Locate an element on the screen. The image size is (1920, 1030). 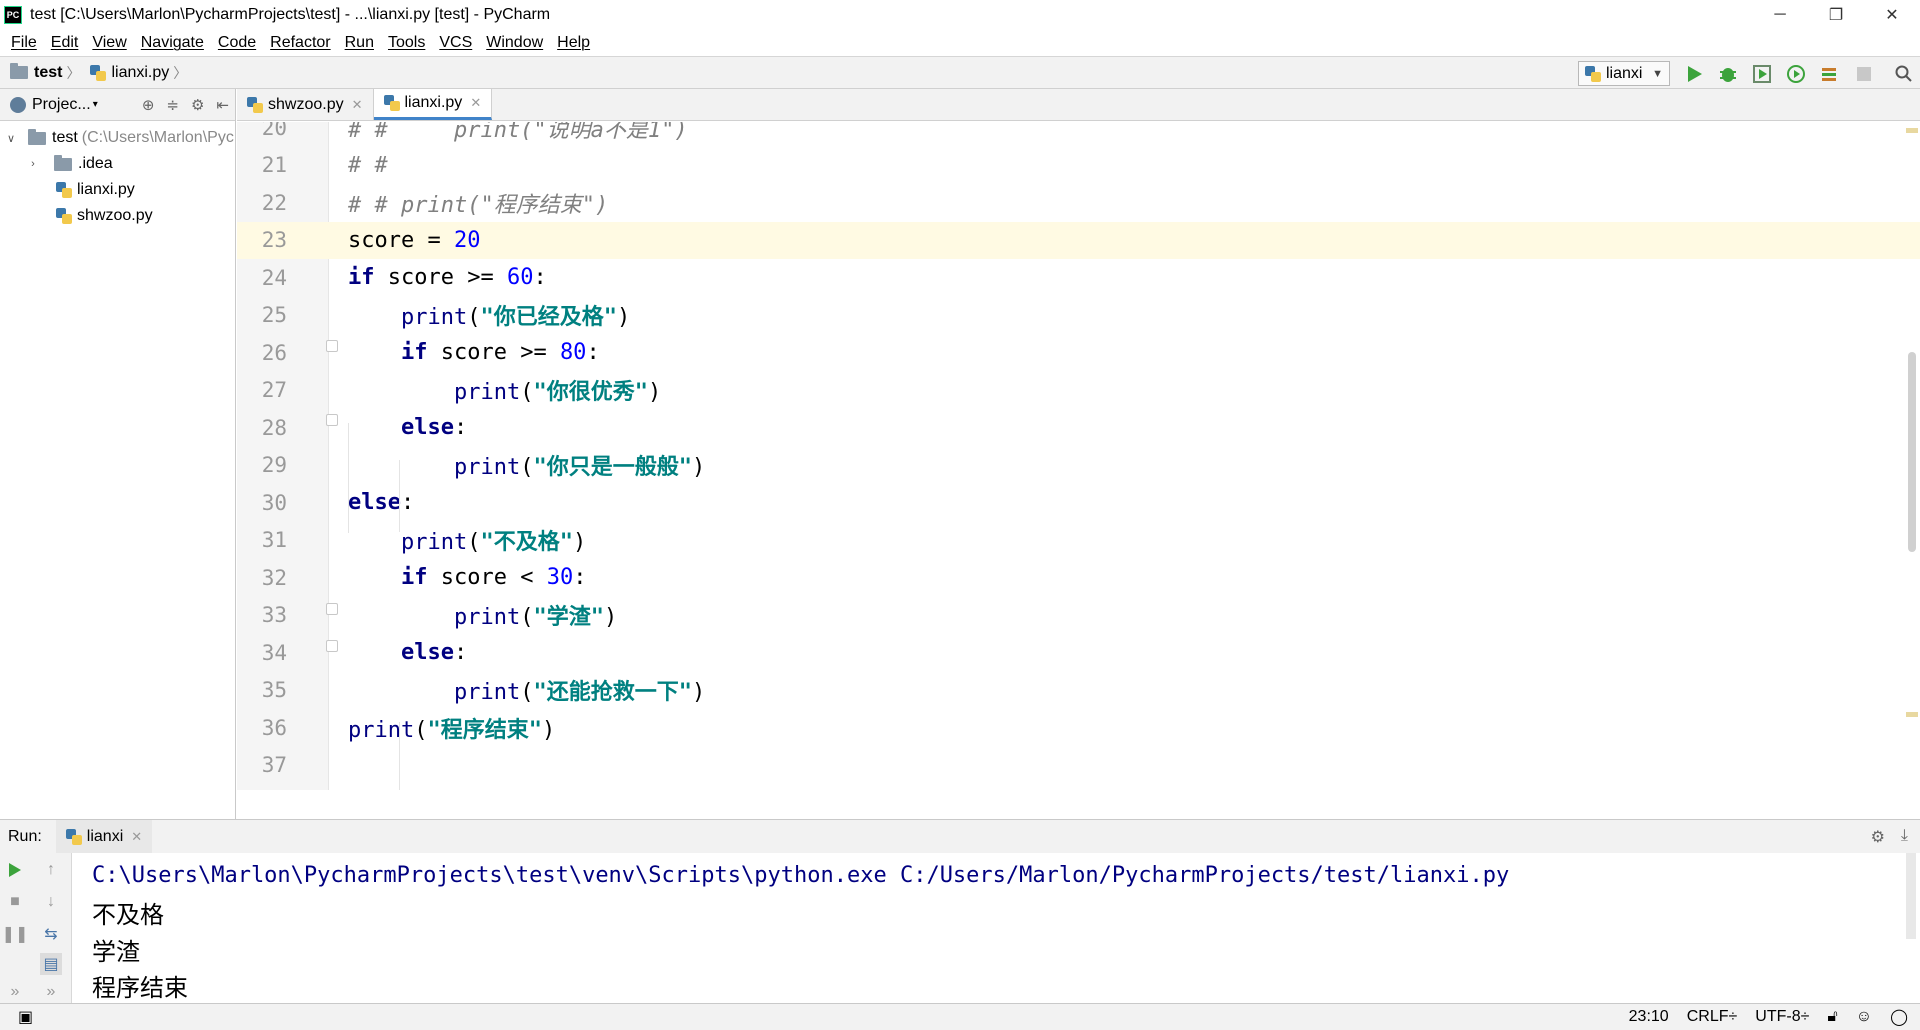
line-number: 35 is located at coordinates (265, 690).